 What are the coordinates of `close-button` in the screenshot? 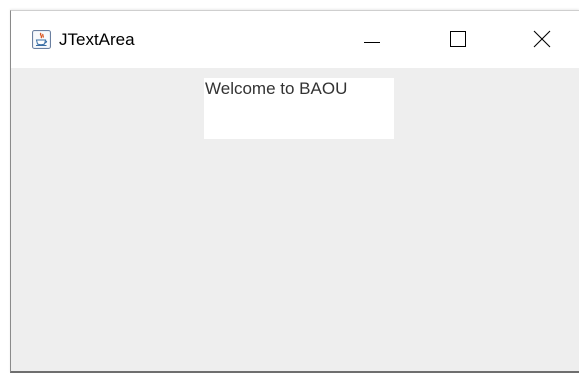 It's located at (542, 39).